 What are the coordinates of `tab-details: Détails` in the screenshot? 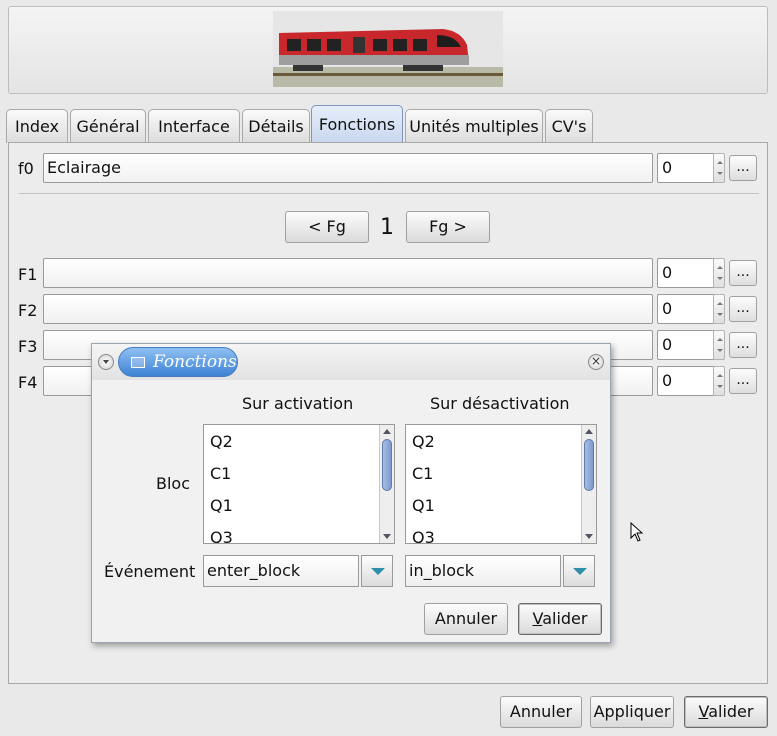 It's located at (276, 126).